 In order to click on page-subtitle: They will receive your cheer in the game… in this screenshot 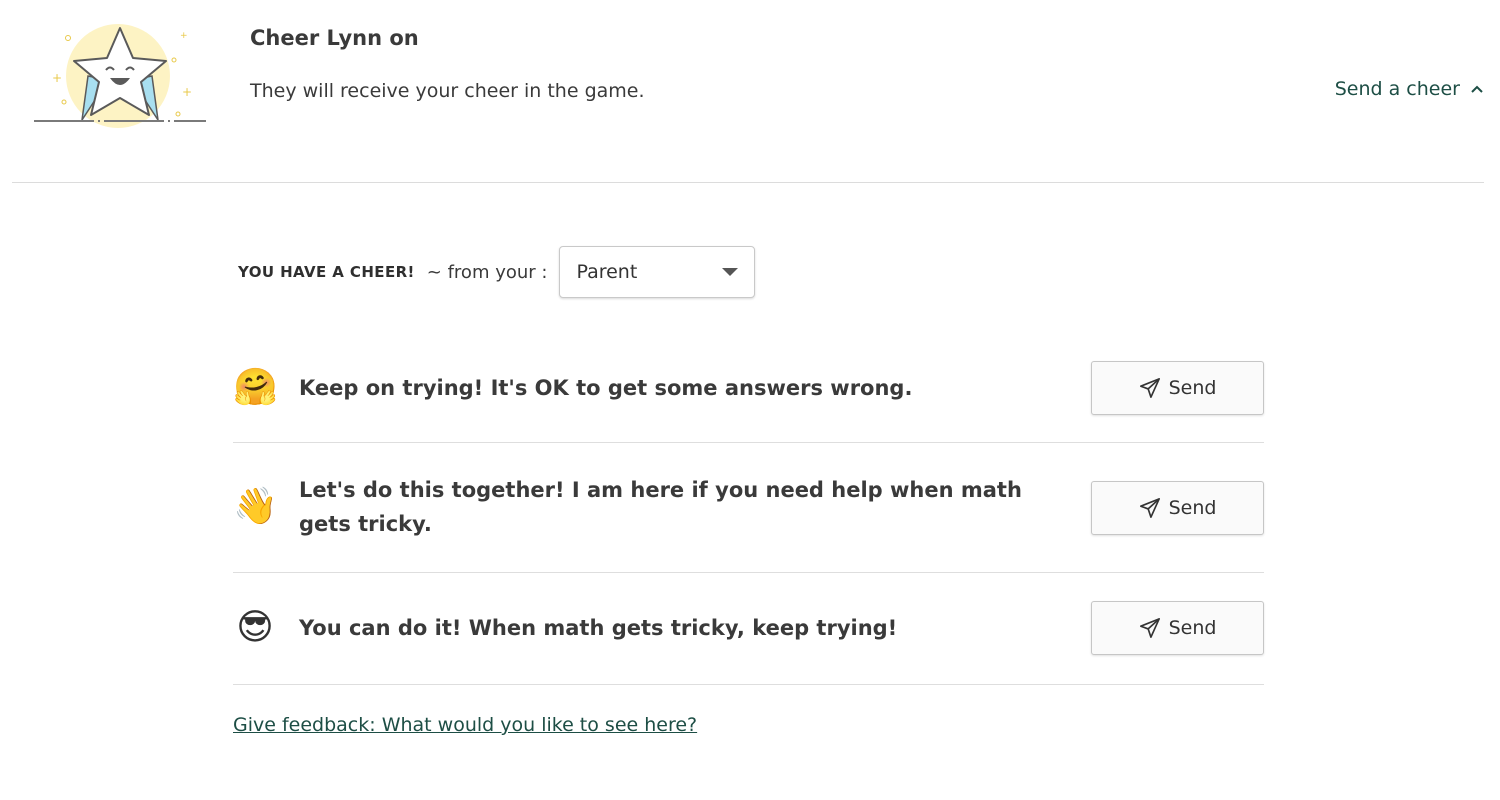, I will do `click(447, 91)`.